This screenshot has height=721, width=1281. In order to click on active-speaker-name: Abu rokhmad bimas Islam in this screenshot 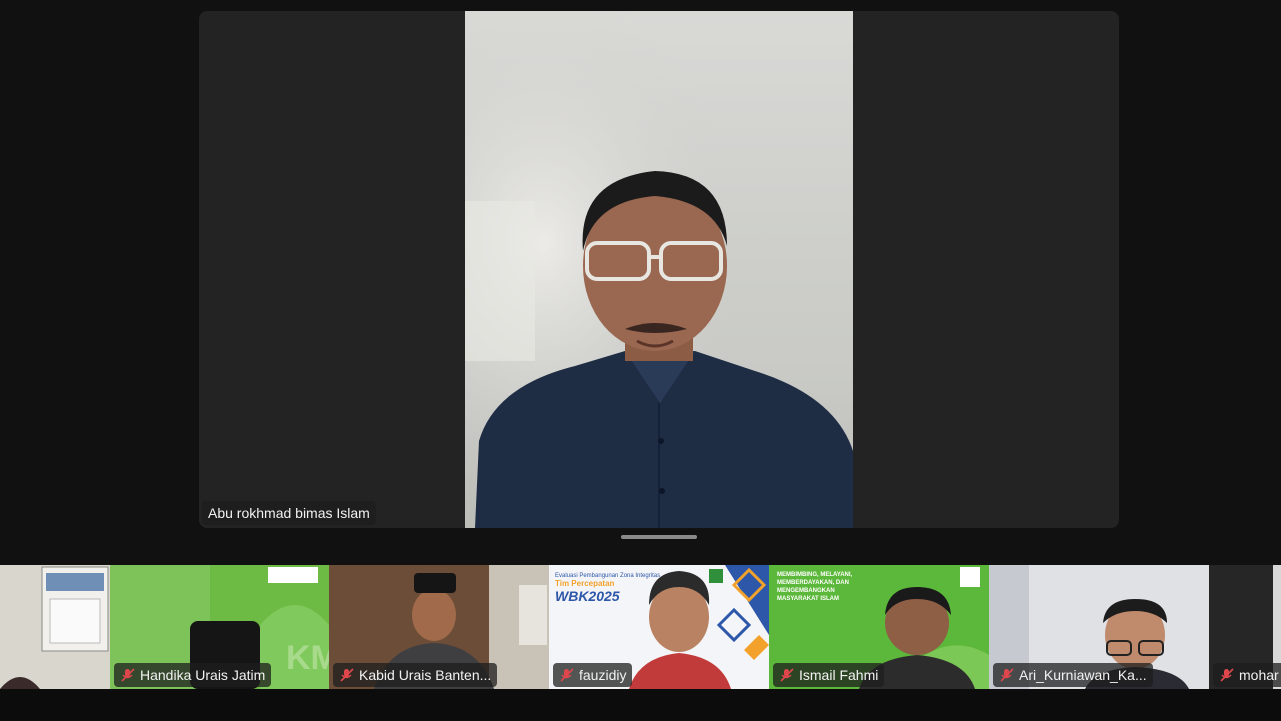, I will do `click(289, 513)`.